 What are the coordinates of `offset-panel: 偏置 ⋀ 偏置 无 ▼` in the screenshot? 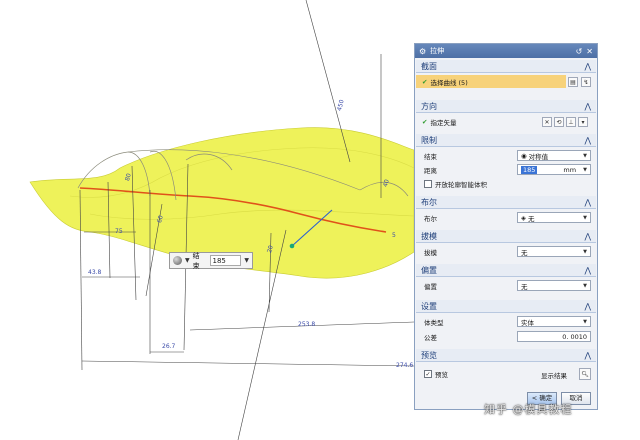 It's located at (506, 280).